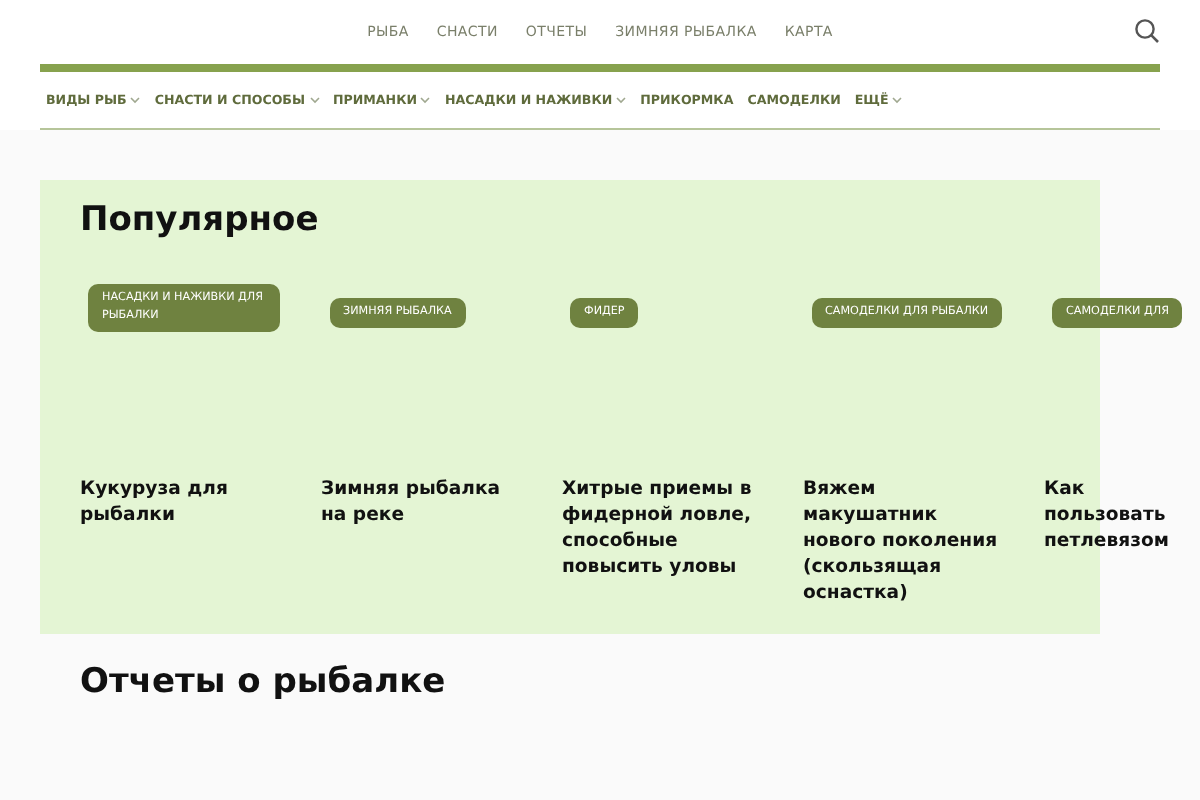 Image resolution: width=1200 pixels, height=800 pixels. What do you see at coordinates (1147, 31) in the screenshot?
I see `search-icon` at bounding box center [1147, 31].